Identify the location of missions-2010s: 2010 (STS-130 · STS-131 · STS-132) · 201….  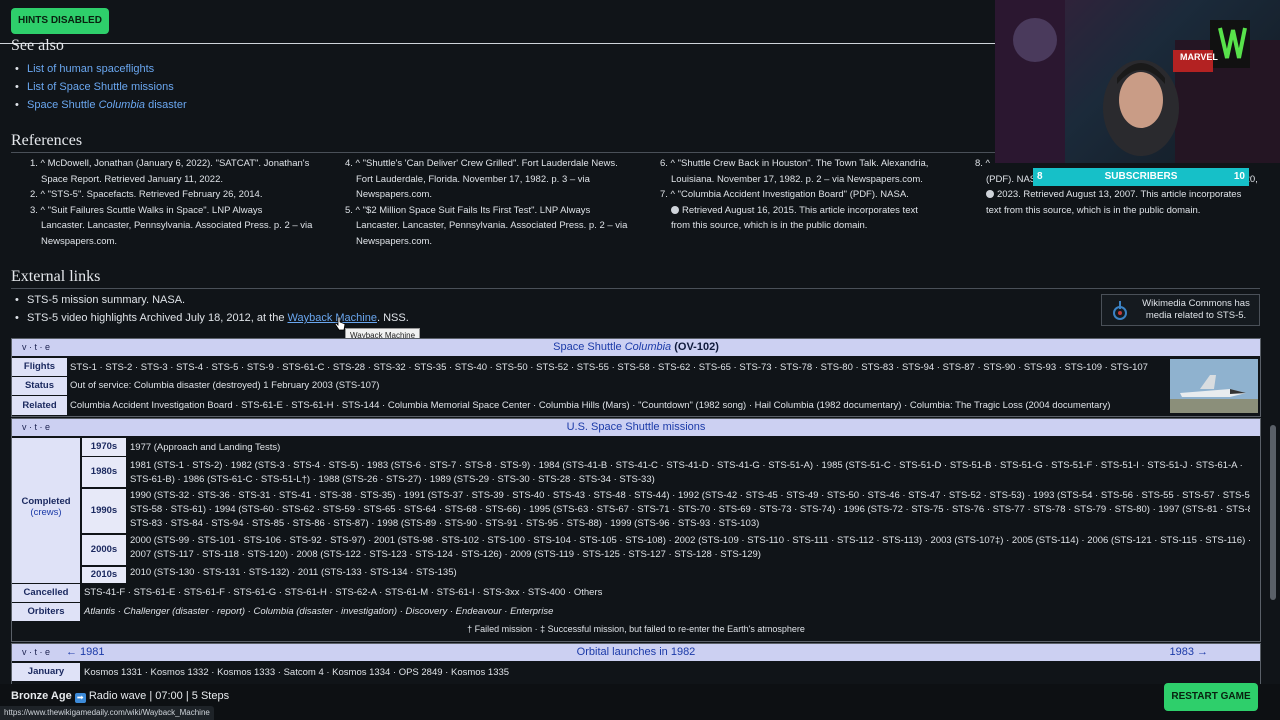
(690, 572).